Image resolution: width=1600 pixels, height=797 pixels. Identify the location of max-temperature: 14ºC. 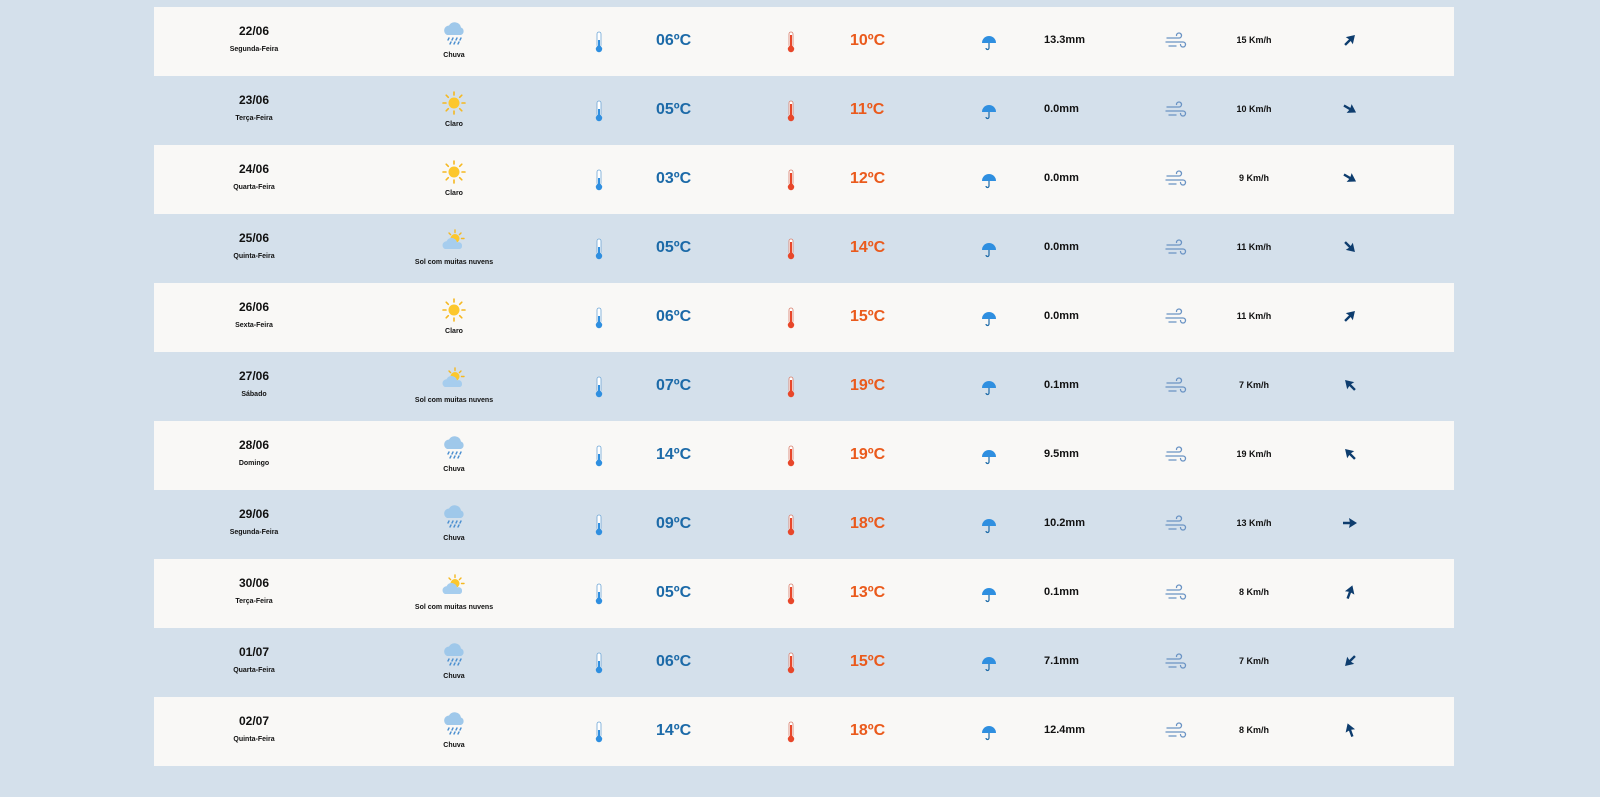
(868, 247).